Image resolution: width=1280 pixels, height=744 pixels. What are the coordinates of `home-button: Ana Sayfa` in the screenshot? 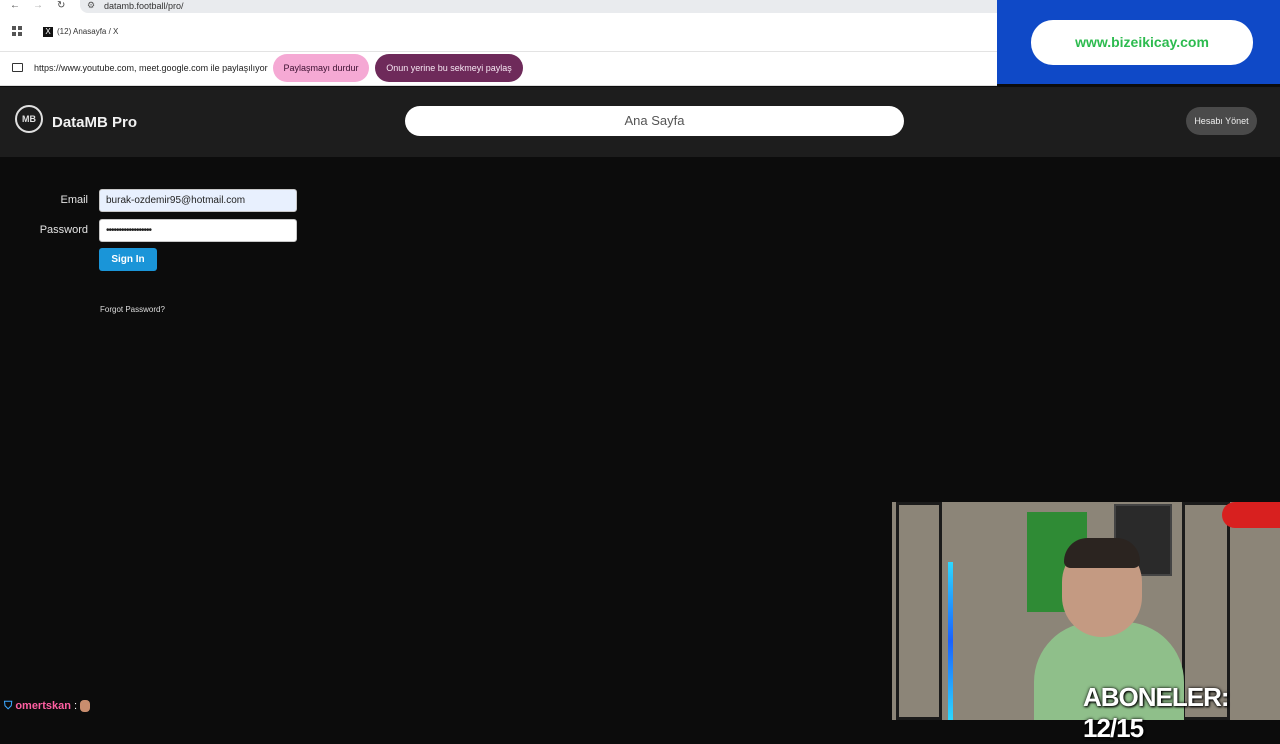 It's located at (654, 121).